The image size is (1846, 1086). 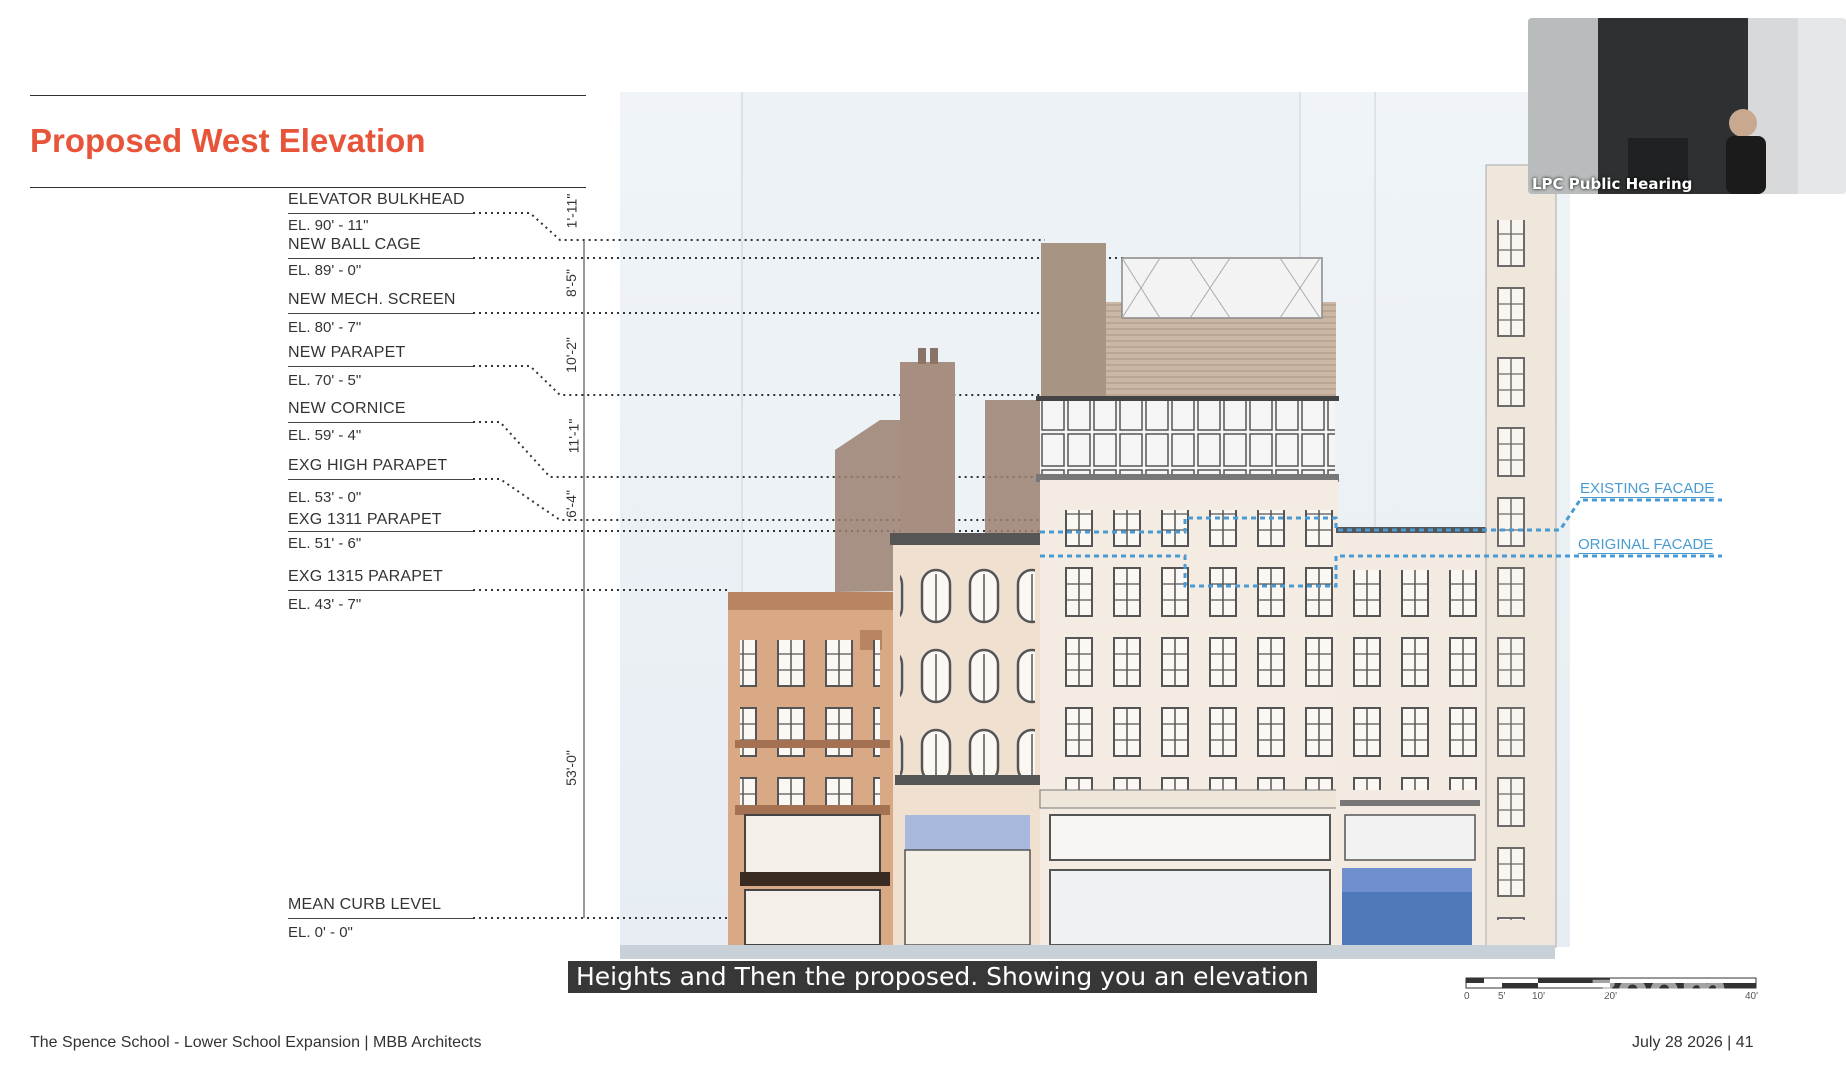 What do you see at coordinates (1612, 184) in the screenshot?
I see `video-label: LPC Public Hearing` at bounding box center [1612, 184].